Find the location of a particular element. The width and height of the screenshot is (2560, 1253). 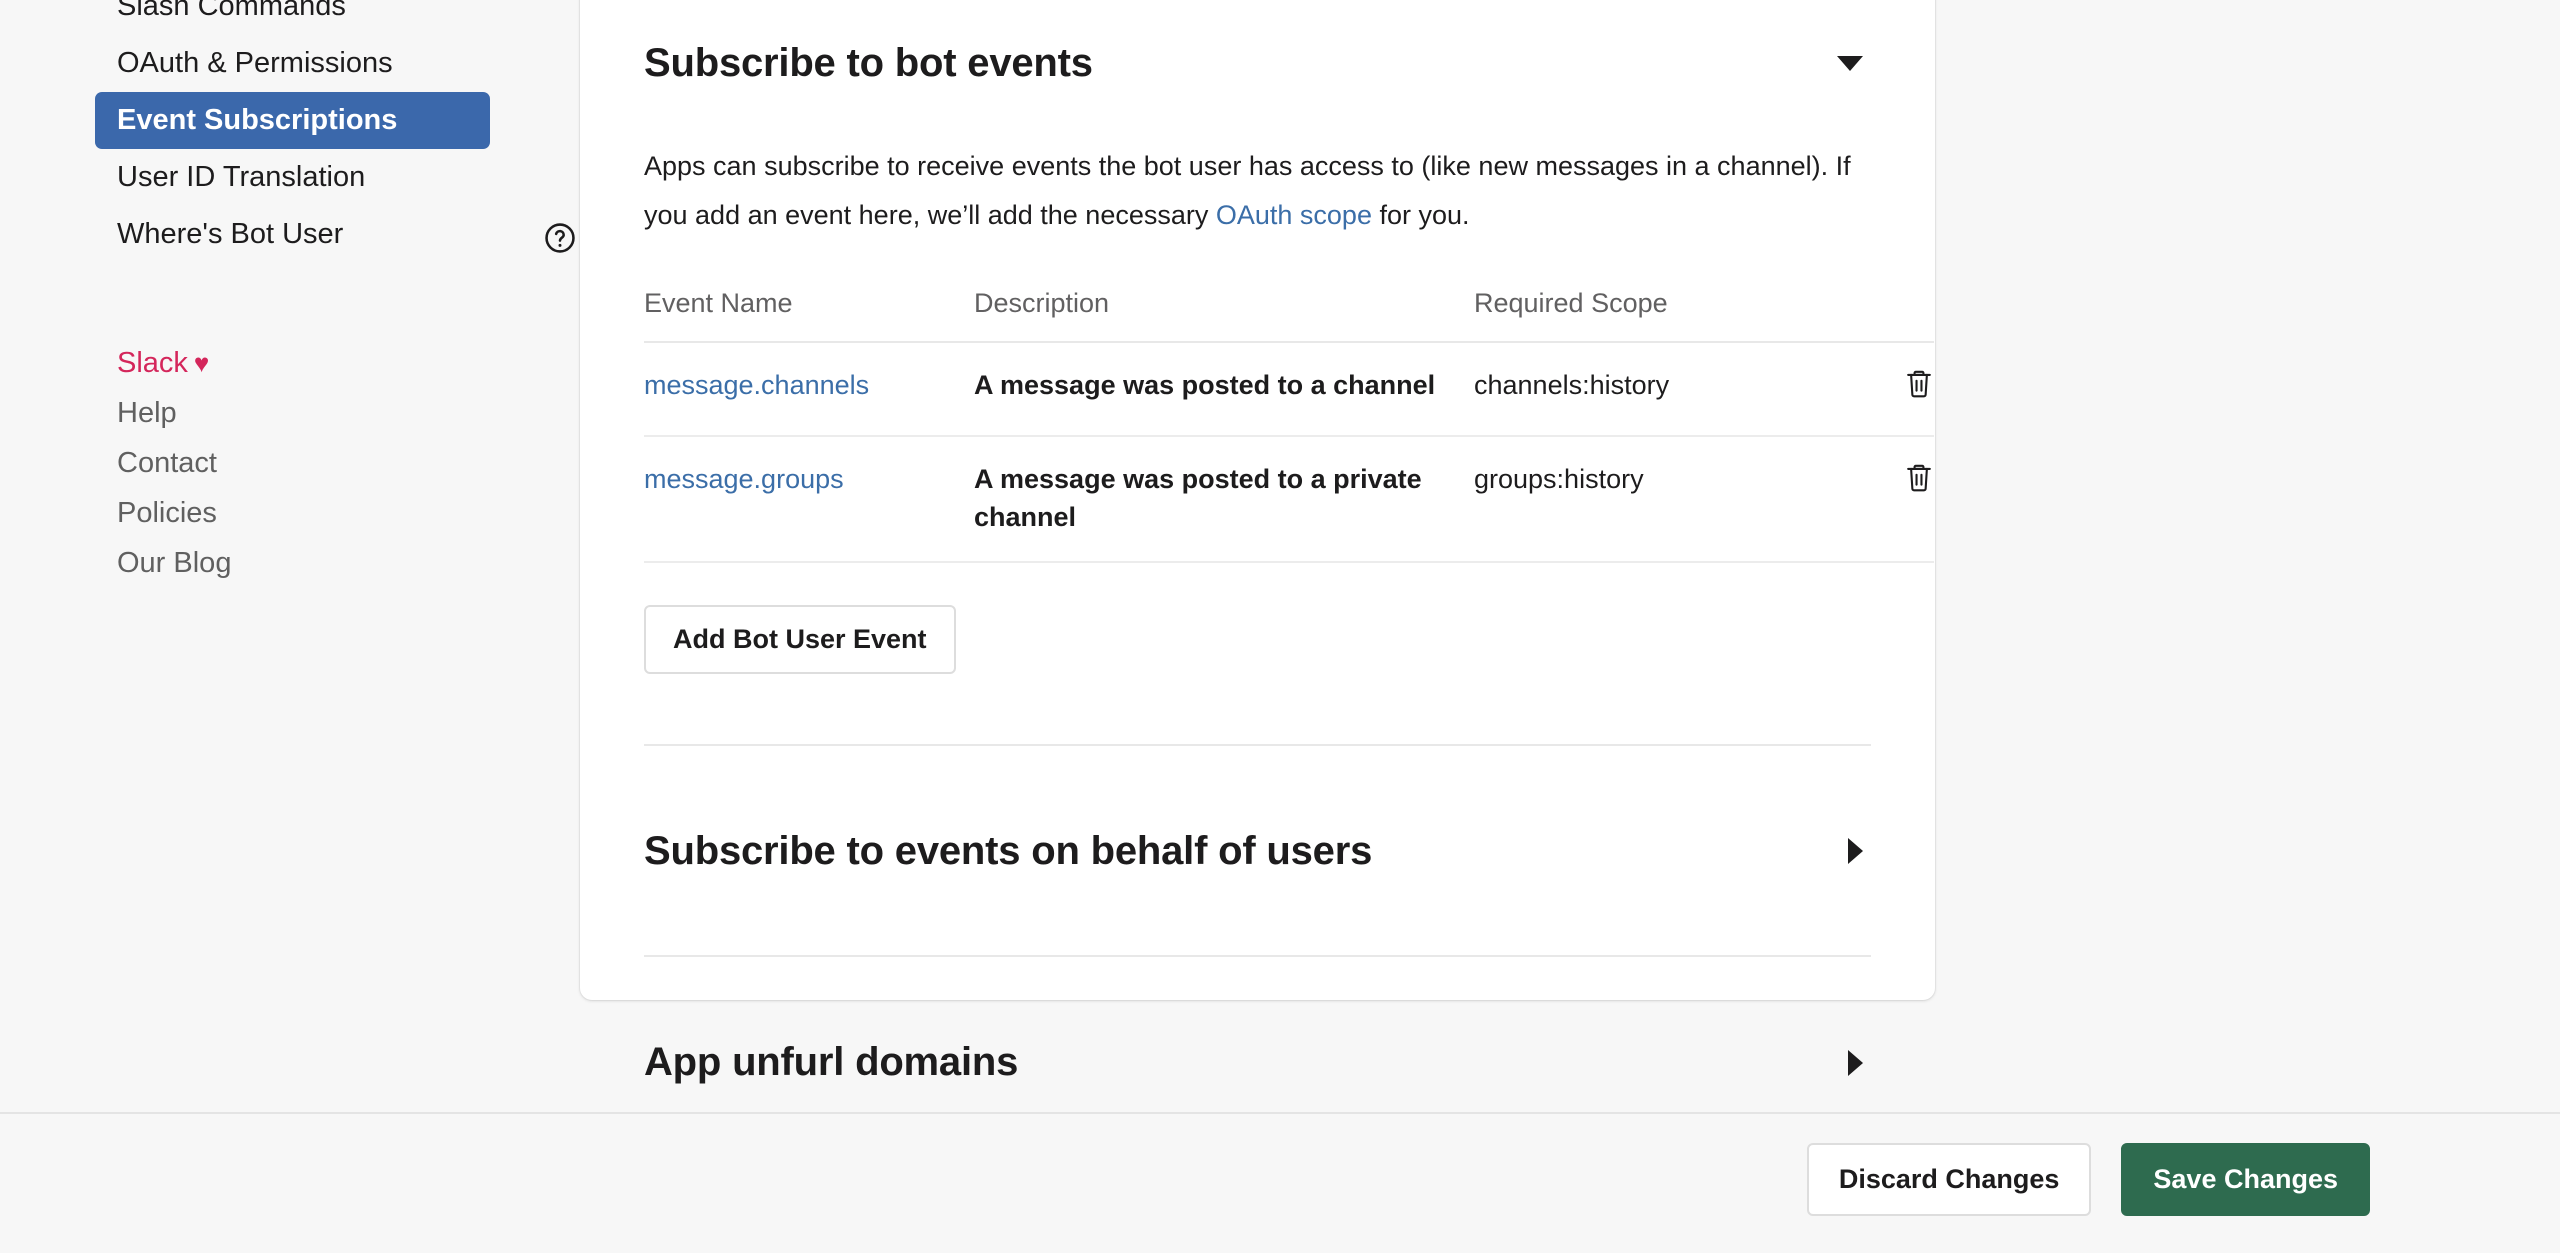

sidebar-item-user-id-translation: User ID Translation is located at coordinates (305, 177).